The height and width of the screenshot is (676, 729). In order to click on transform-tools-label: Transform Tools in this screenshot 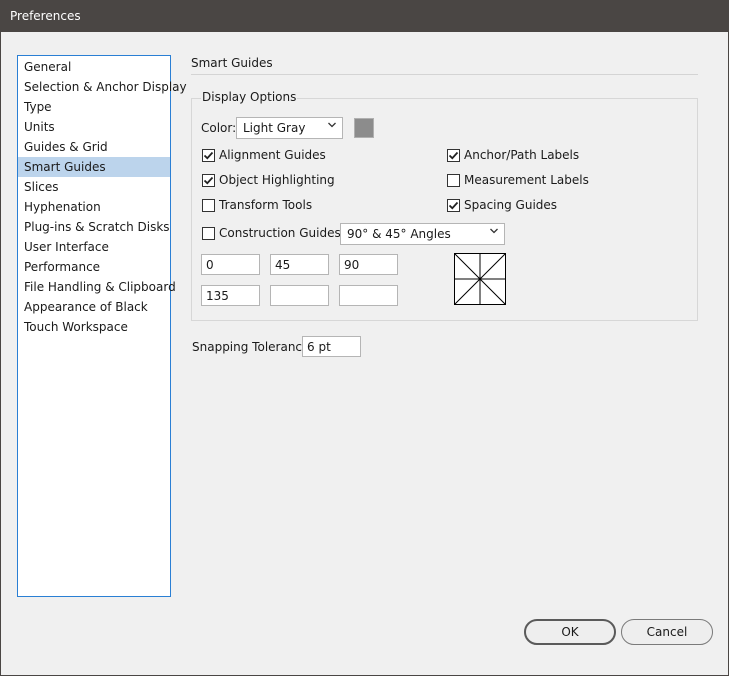, I will do `click(266, 205)`.